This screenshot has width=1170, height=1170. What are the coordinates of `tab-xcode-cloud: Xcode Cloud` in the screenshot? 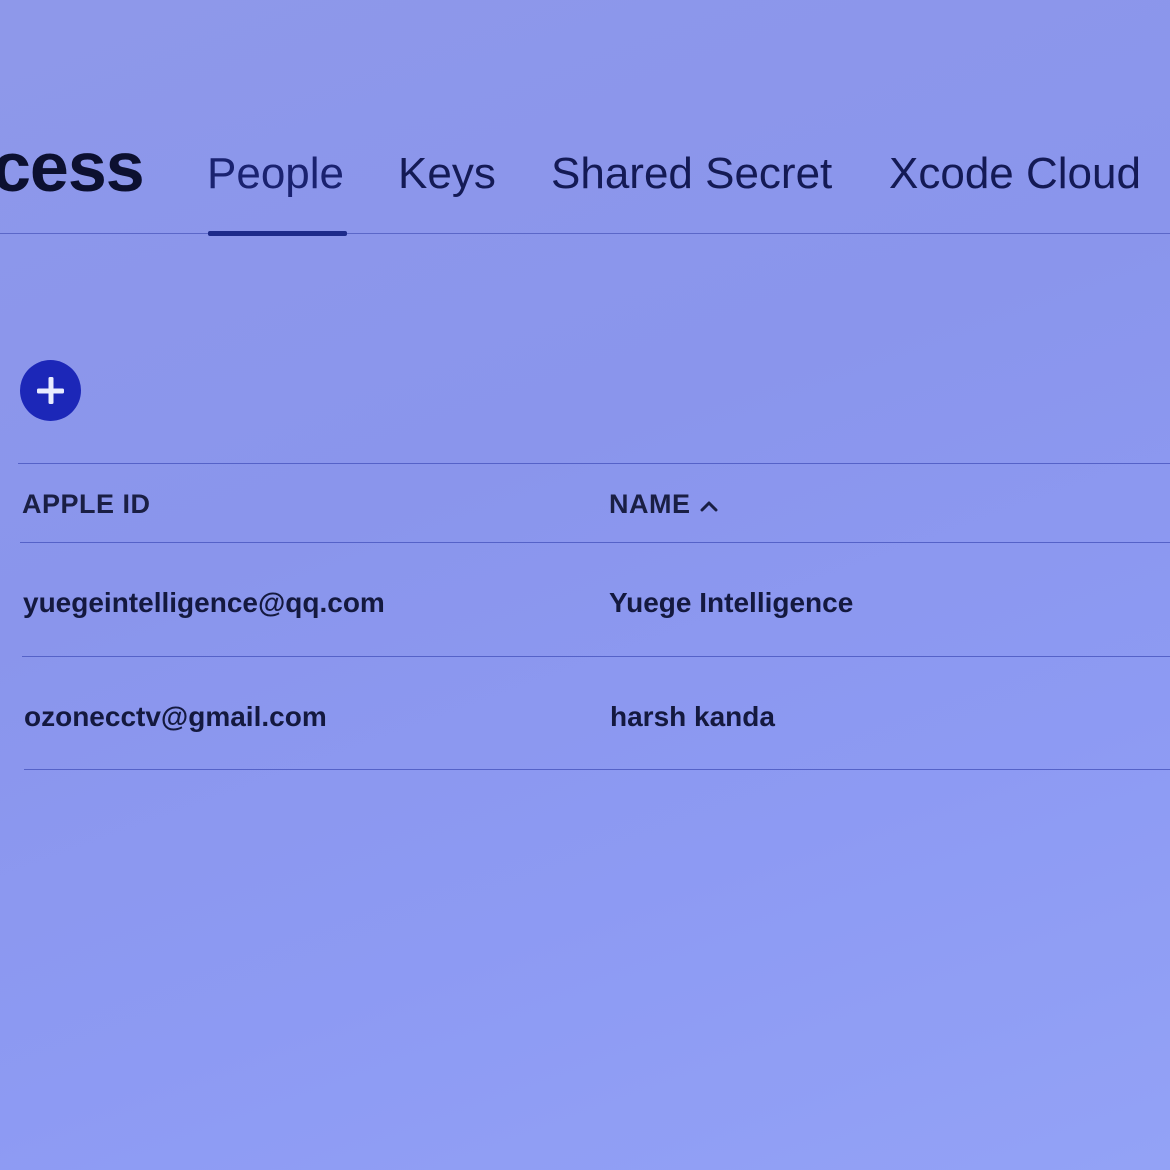 It's located at (1015, 173).